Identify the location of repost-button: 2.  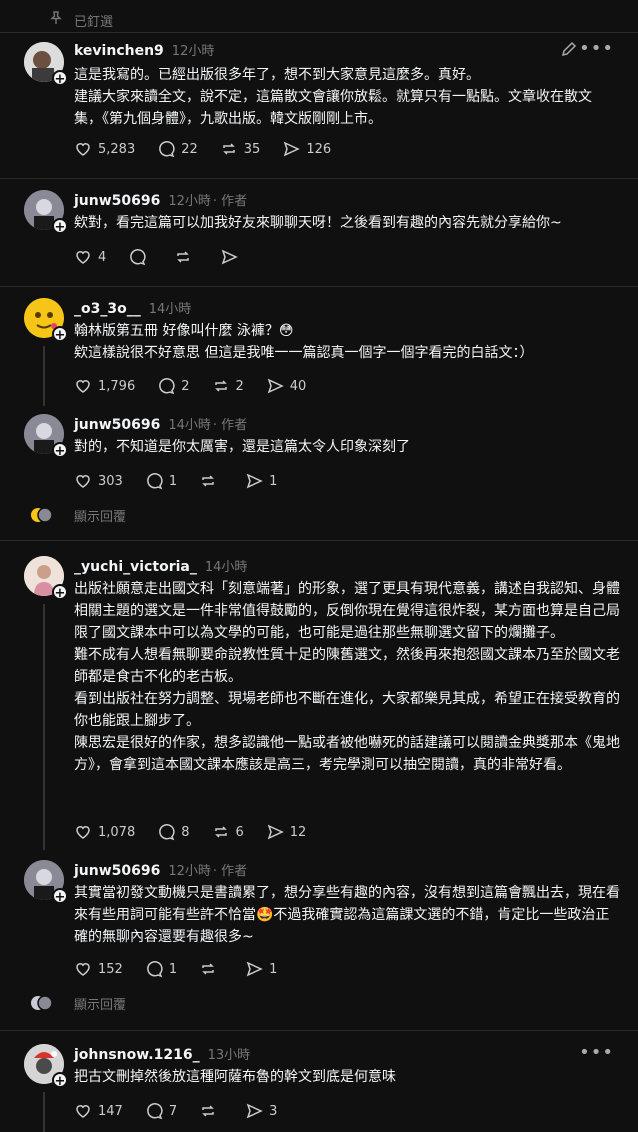
(228, 386).